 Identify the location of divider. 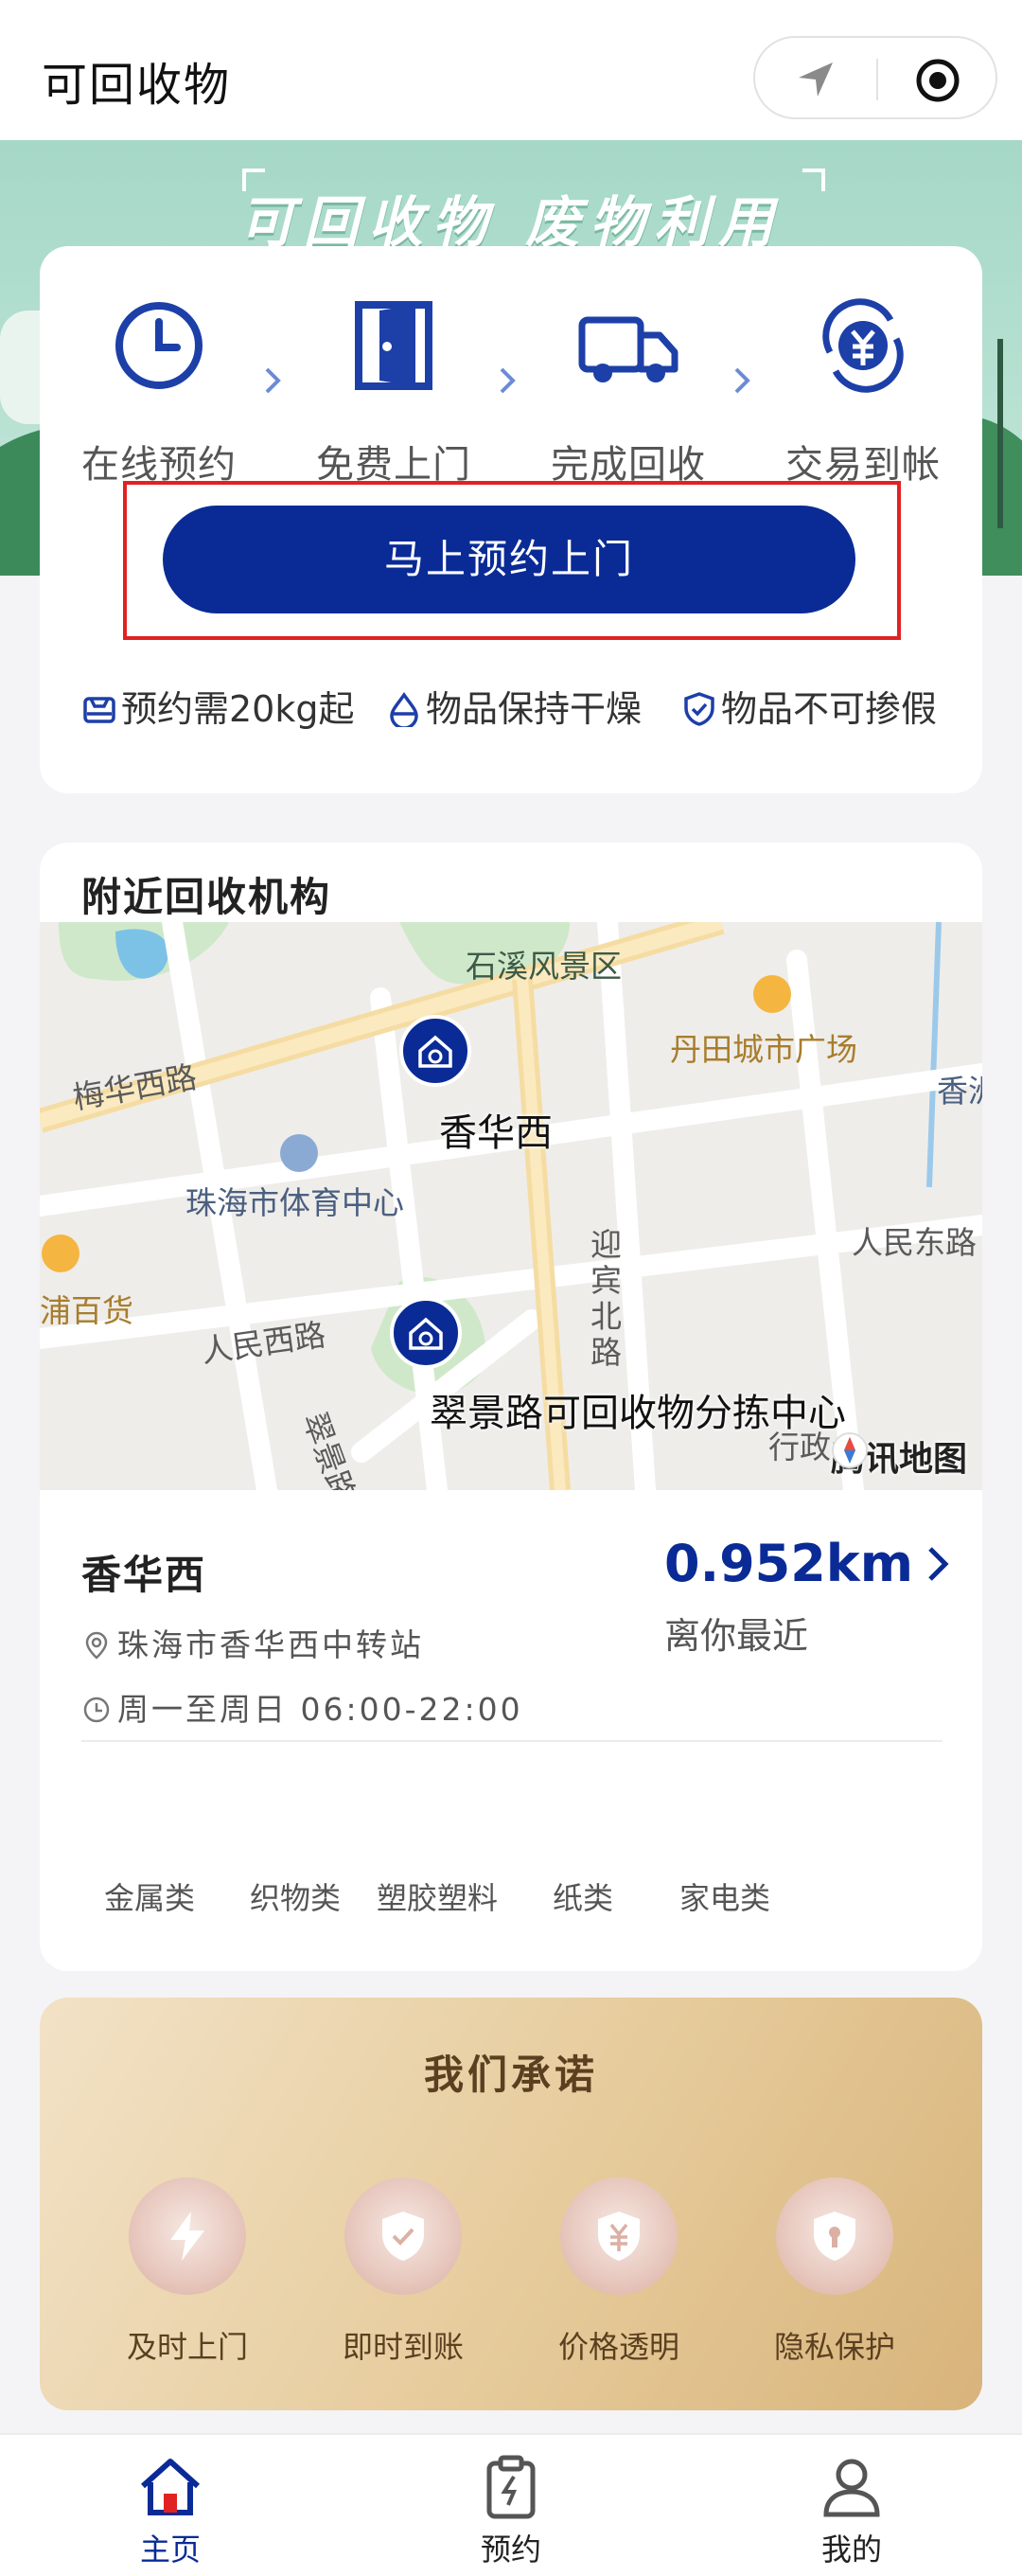
(512, 1741).